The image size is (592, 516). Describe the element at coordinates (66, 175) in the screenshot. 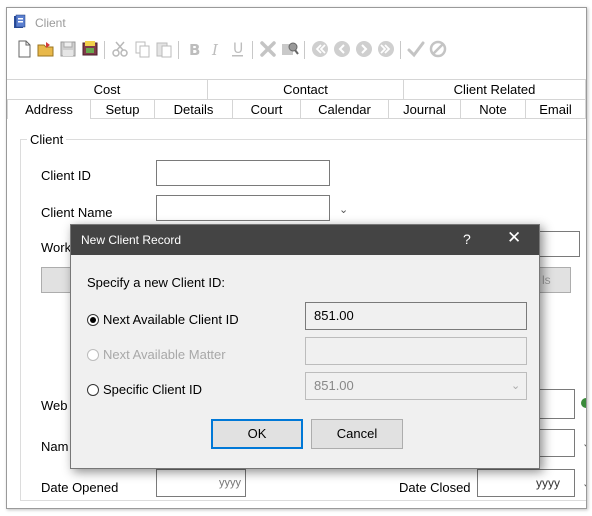

I see `client-id-label: Client ID` at that location.